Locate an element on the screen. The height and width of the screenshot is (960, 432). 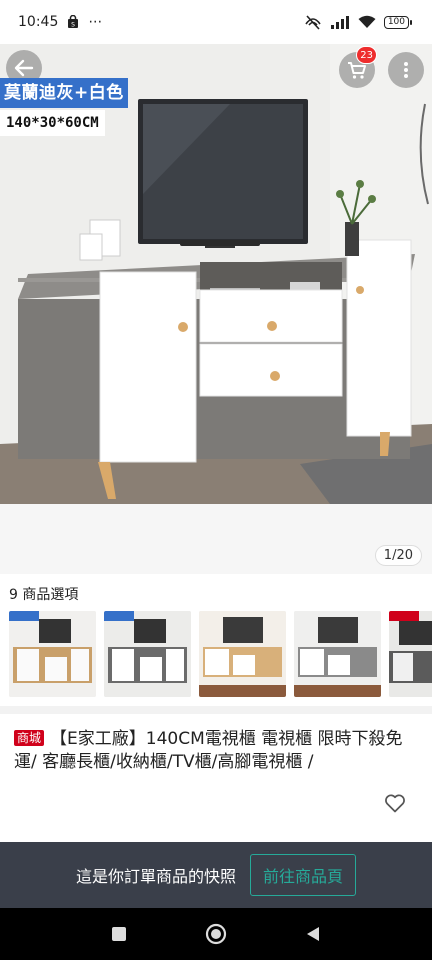
notification-bag-icon: S is located at coordinates (73, 22).